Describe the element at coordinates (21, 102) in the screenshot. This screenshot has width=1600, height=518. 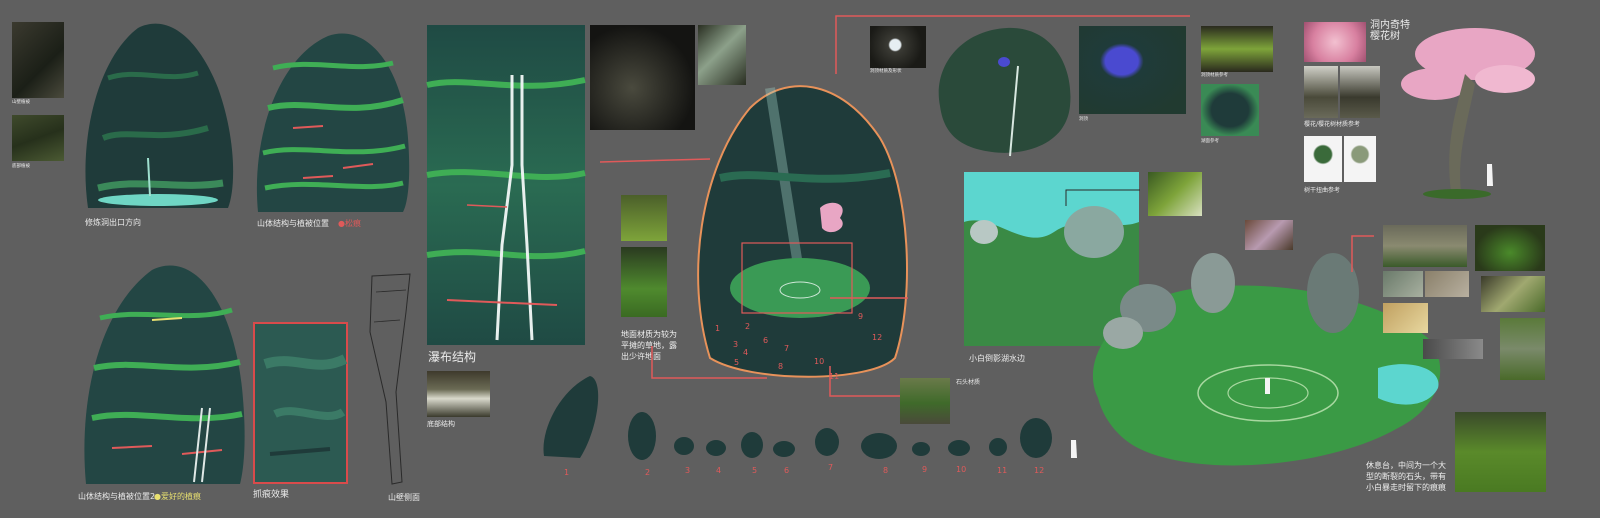
I see `mountain-veg-label: 山壁植被` at that location.